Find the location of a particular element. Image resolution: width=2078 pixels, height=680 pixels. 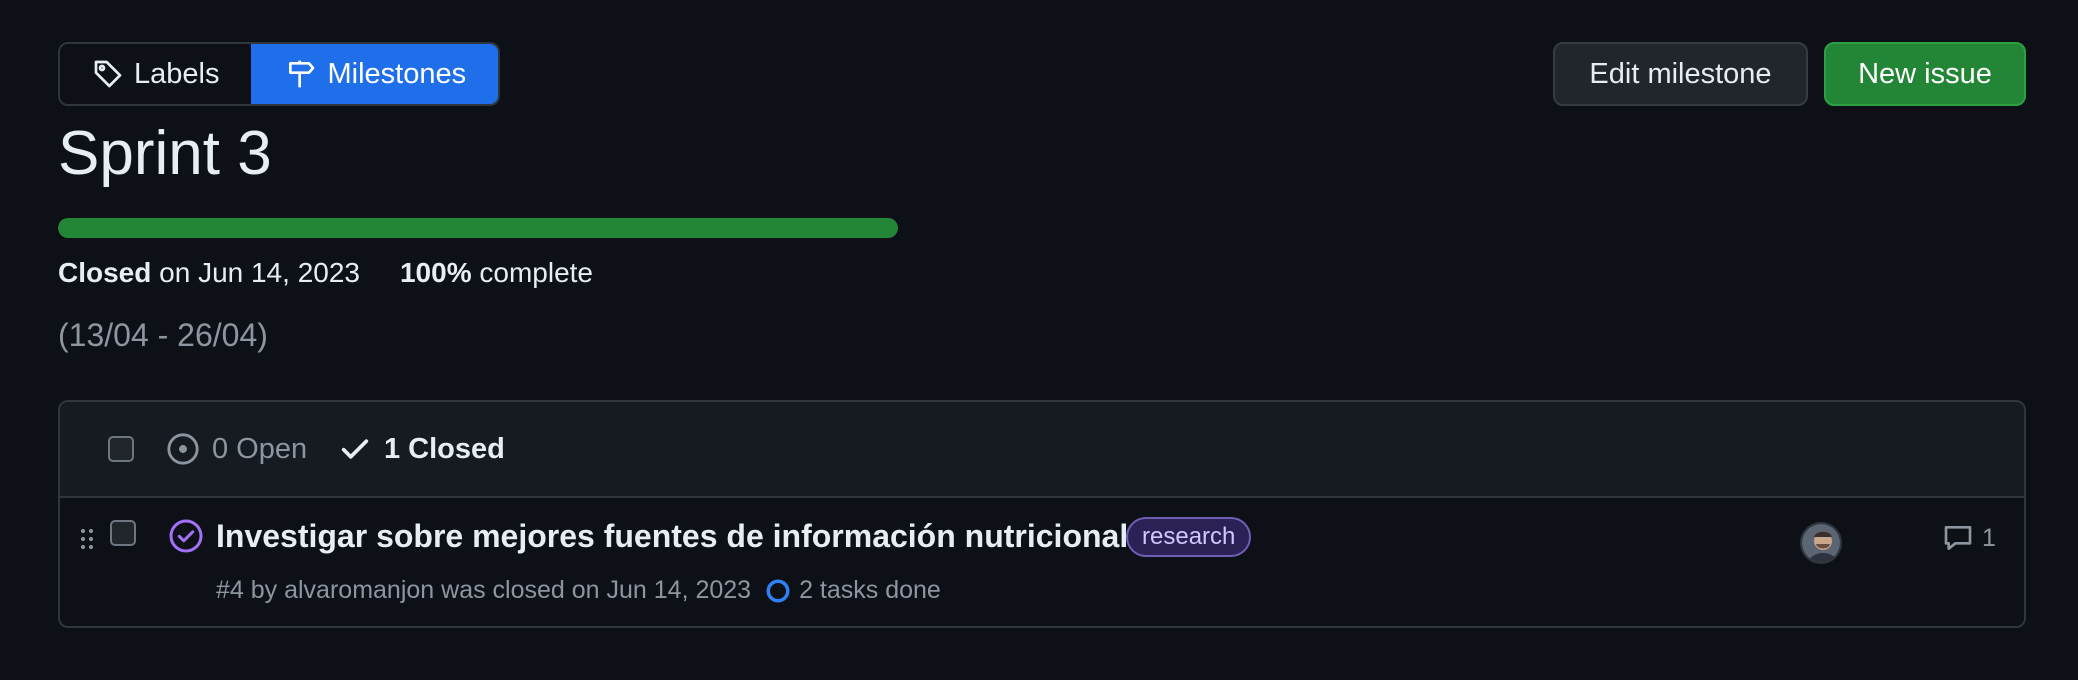

closed-issues-label: 1 Closed is located at coordinates (444, 448).